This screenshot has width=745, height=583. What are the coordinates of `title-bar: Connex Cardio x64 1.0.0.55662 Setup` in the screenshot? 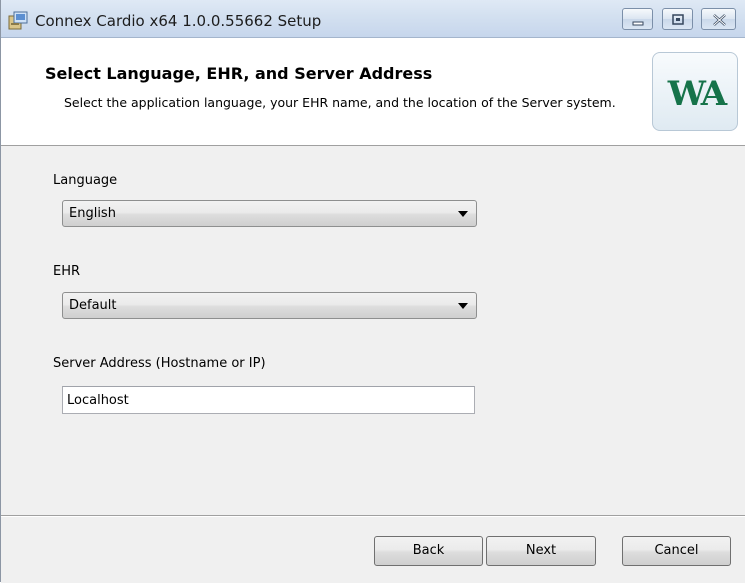 It's located at (373, 19).